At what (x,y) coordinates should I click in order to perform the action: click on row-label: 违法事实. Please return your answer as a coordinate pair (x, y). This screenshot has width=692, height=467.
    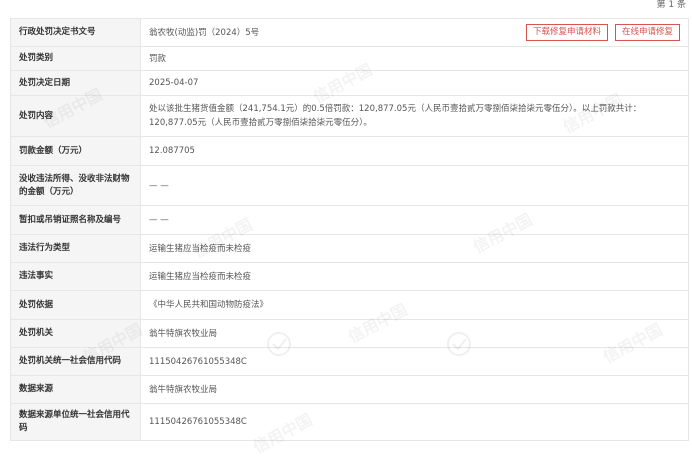
    Looking at the image, I should click on (76, 277).